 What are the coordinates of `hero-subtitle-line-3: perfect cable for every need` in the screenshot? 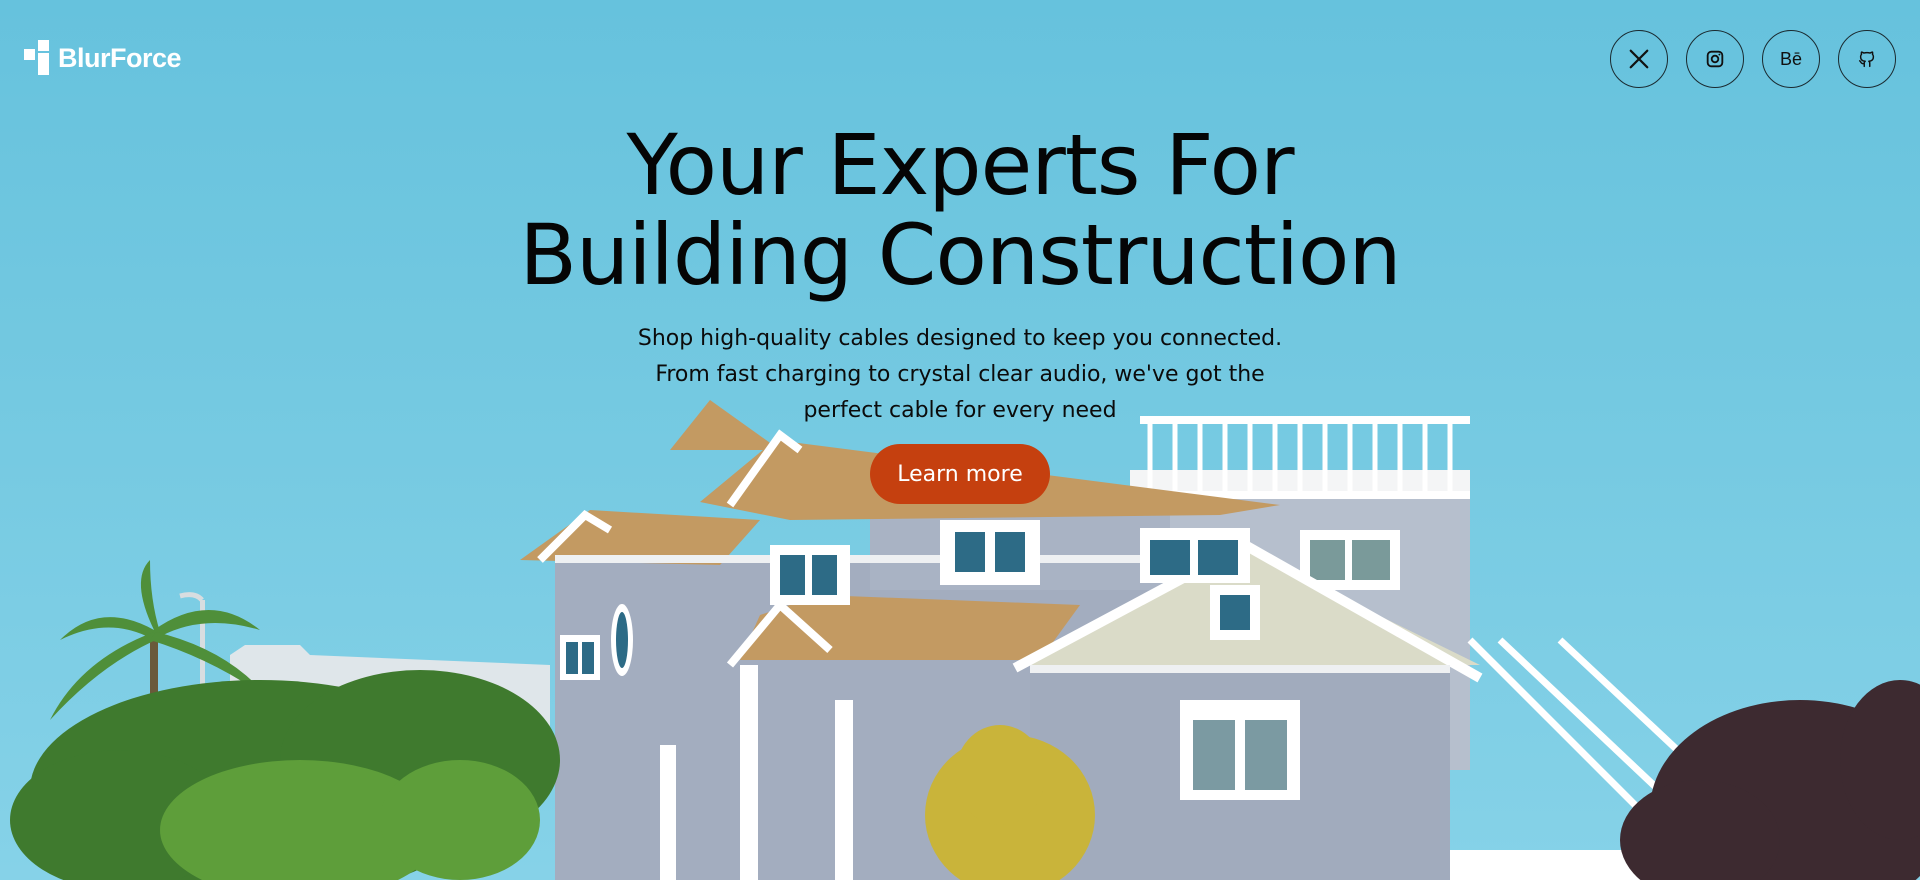 It's located at (960, 410).